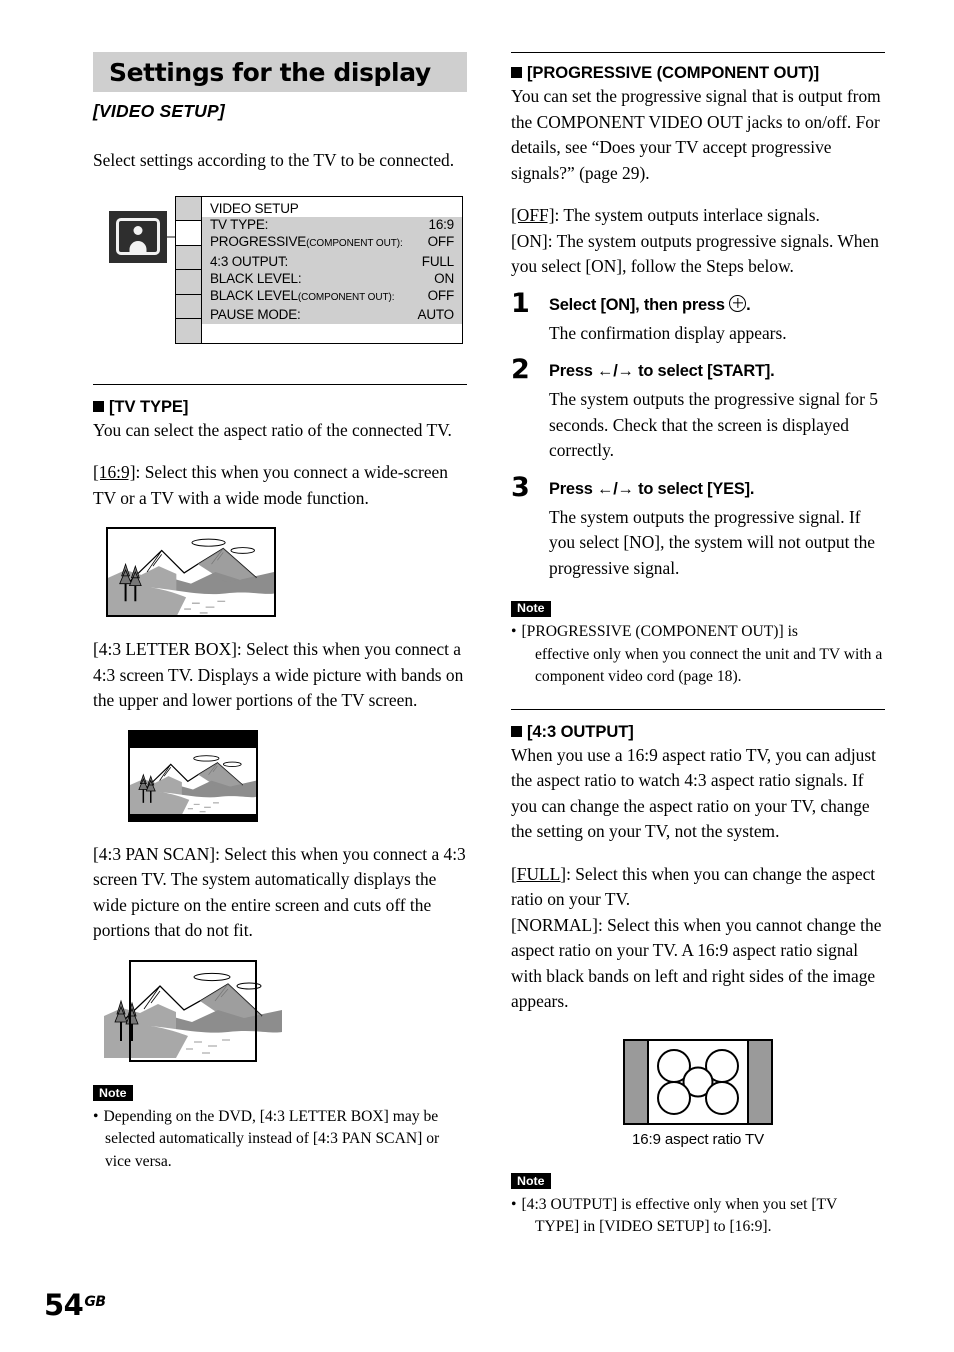  I want to click on osd-row-black-level-component: BLACK LEVEL(COMPONENT OUT): OFF, so click(332, 297).